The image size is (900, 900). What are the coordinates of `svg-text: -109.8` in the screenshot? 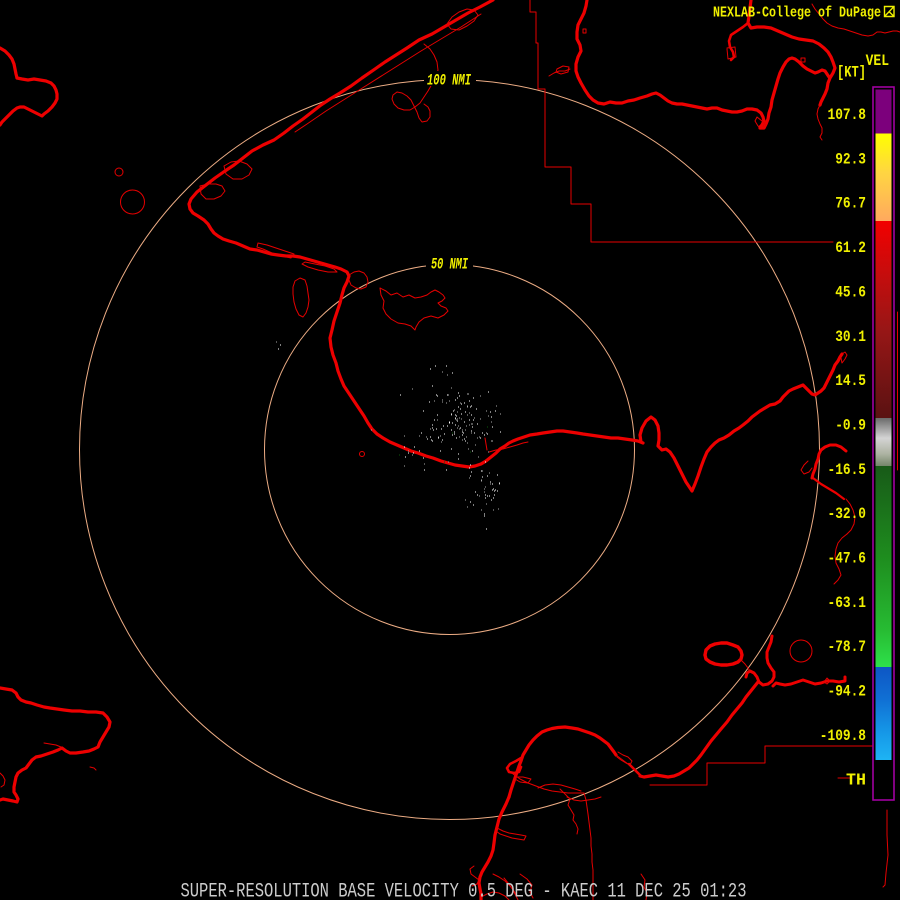 It's located at (843, 736).